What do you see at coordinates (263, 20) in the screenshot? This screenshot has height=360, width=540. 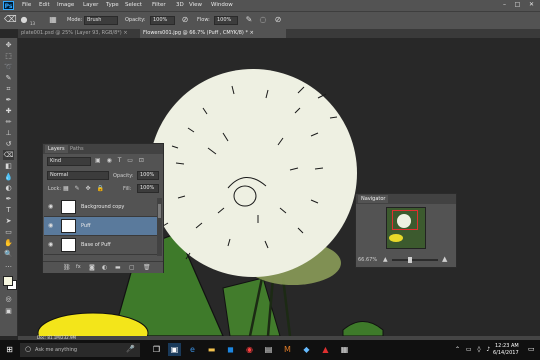 I see `erase-history-icon: ◌` at bounding box center [263, 20].